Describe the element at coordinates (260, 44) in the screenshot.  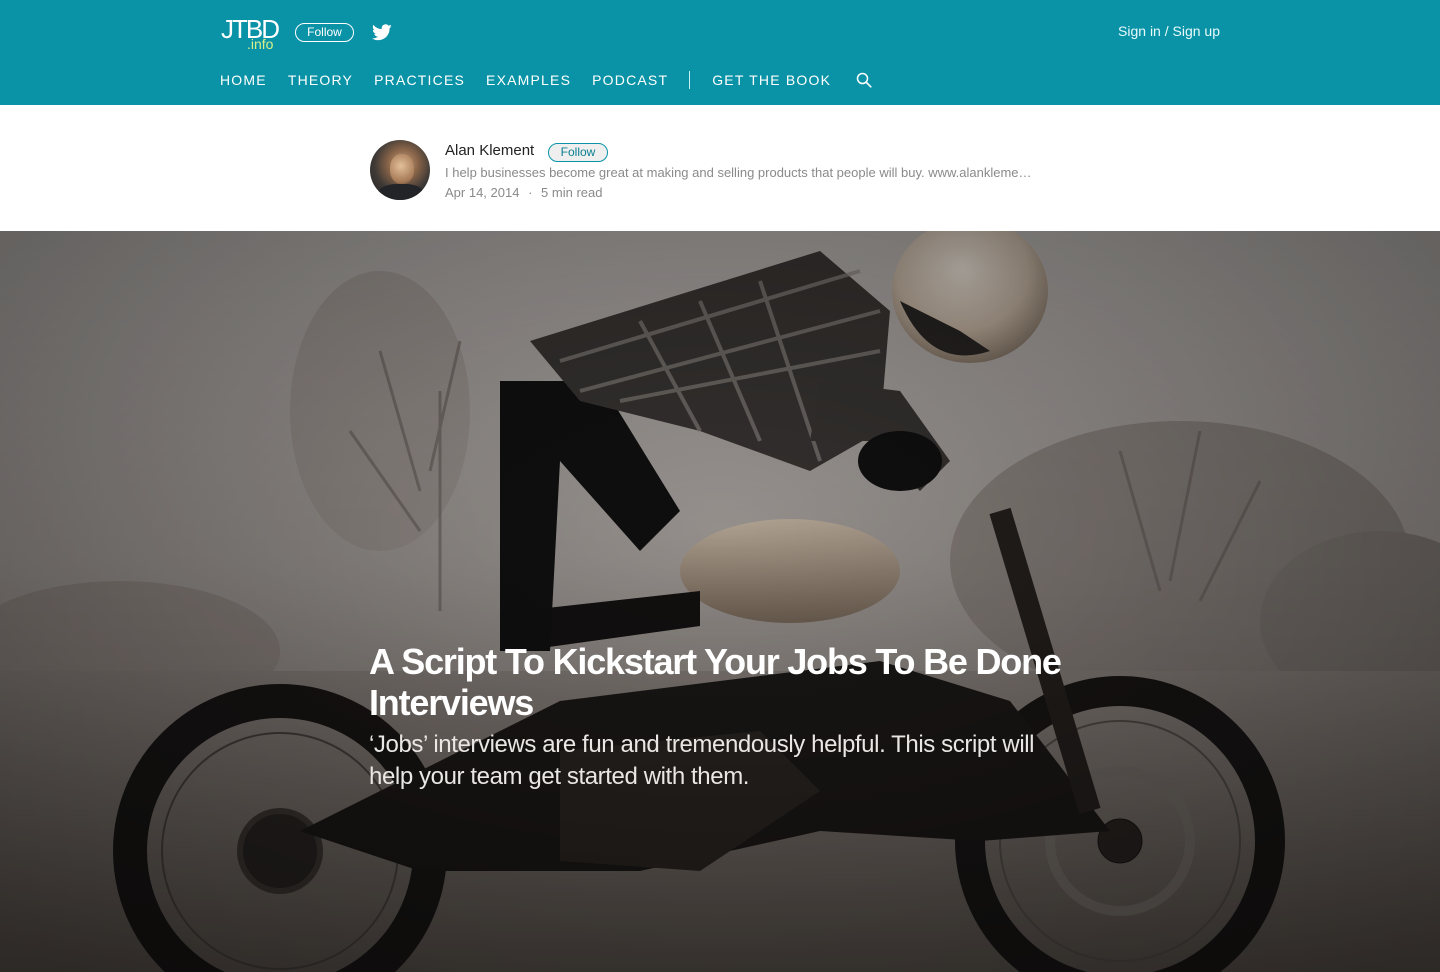
I see `logo-suffix: .info` at that location.